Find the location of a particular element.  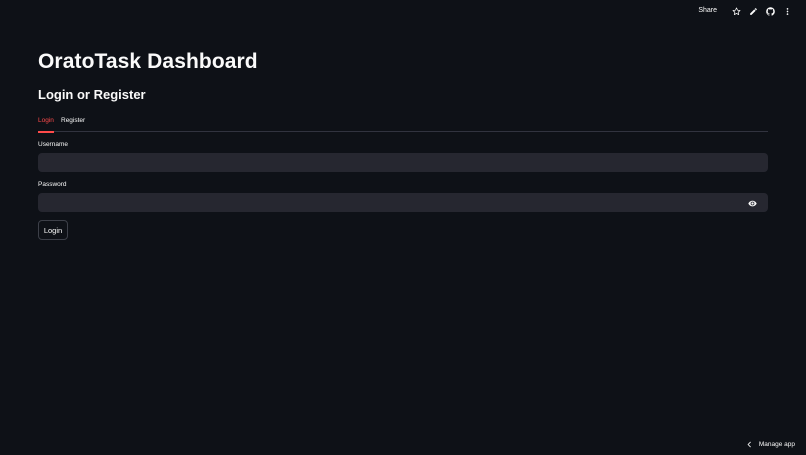

username-label: Username is located at coordinates (53, 144).